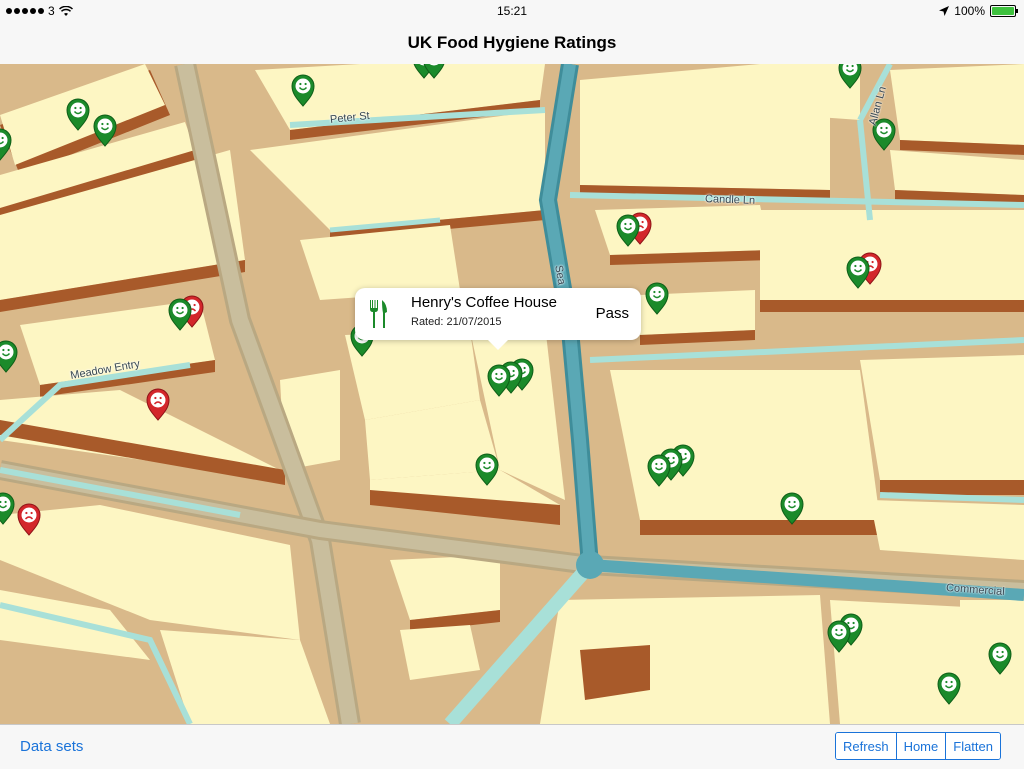  Describe the element at coordinates (972, 746) in the screenshot. I see `flatten-button: Flatten` at that location.